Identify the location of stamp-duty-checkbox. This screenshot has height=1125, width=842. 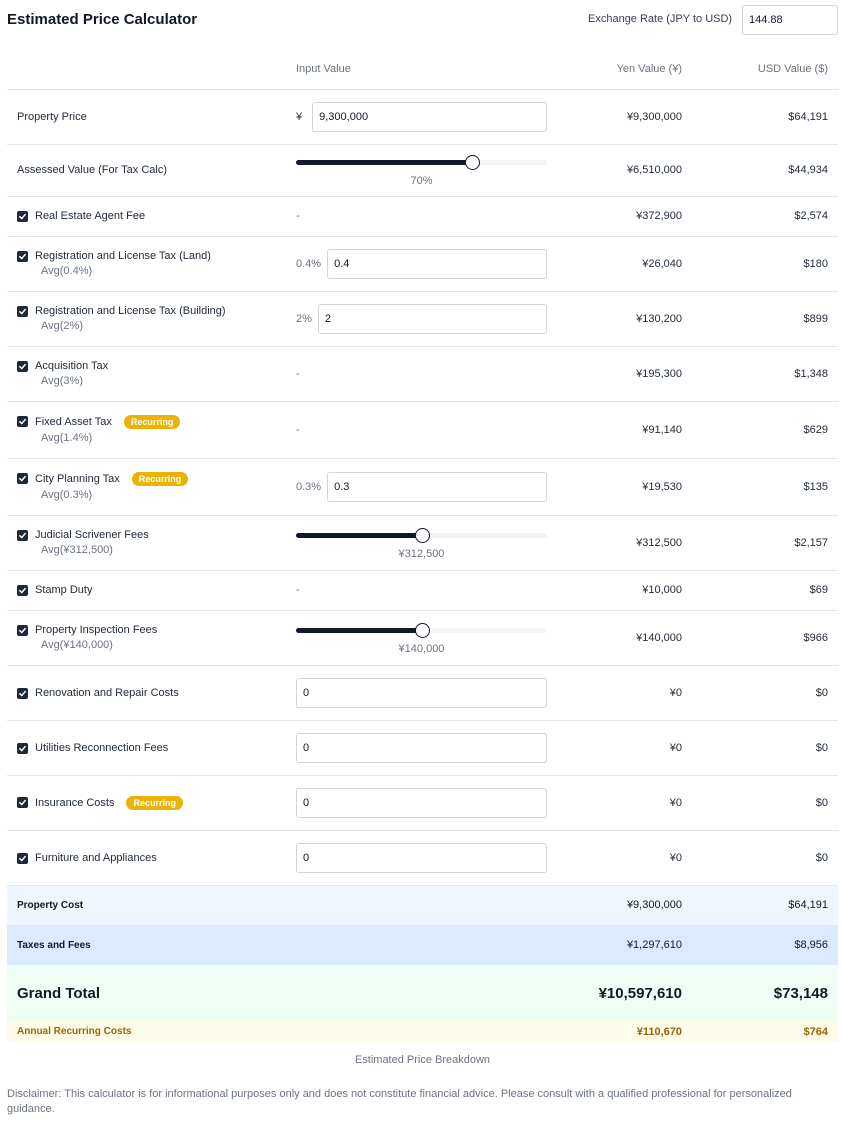
(22, 590).